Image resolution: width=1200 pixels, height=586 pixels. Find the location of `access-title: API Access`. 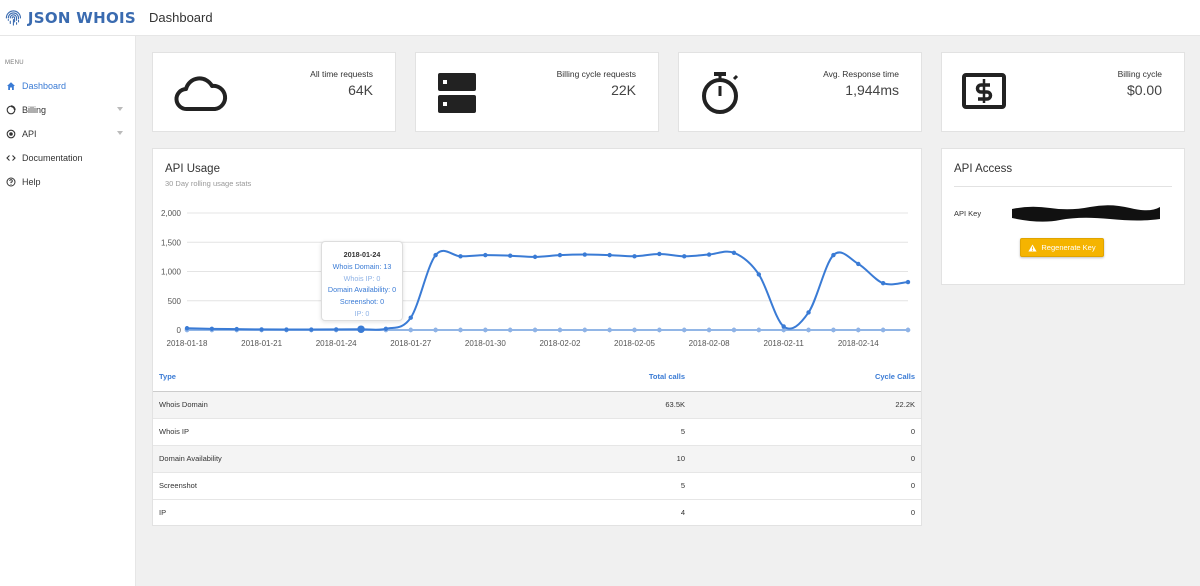

access-title: API Access is located at coordinates (983, 169).